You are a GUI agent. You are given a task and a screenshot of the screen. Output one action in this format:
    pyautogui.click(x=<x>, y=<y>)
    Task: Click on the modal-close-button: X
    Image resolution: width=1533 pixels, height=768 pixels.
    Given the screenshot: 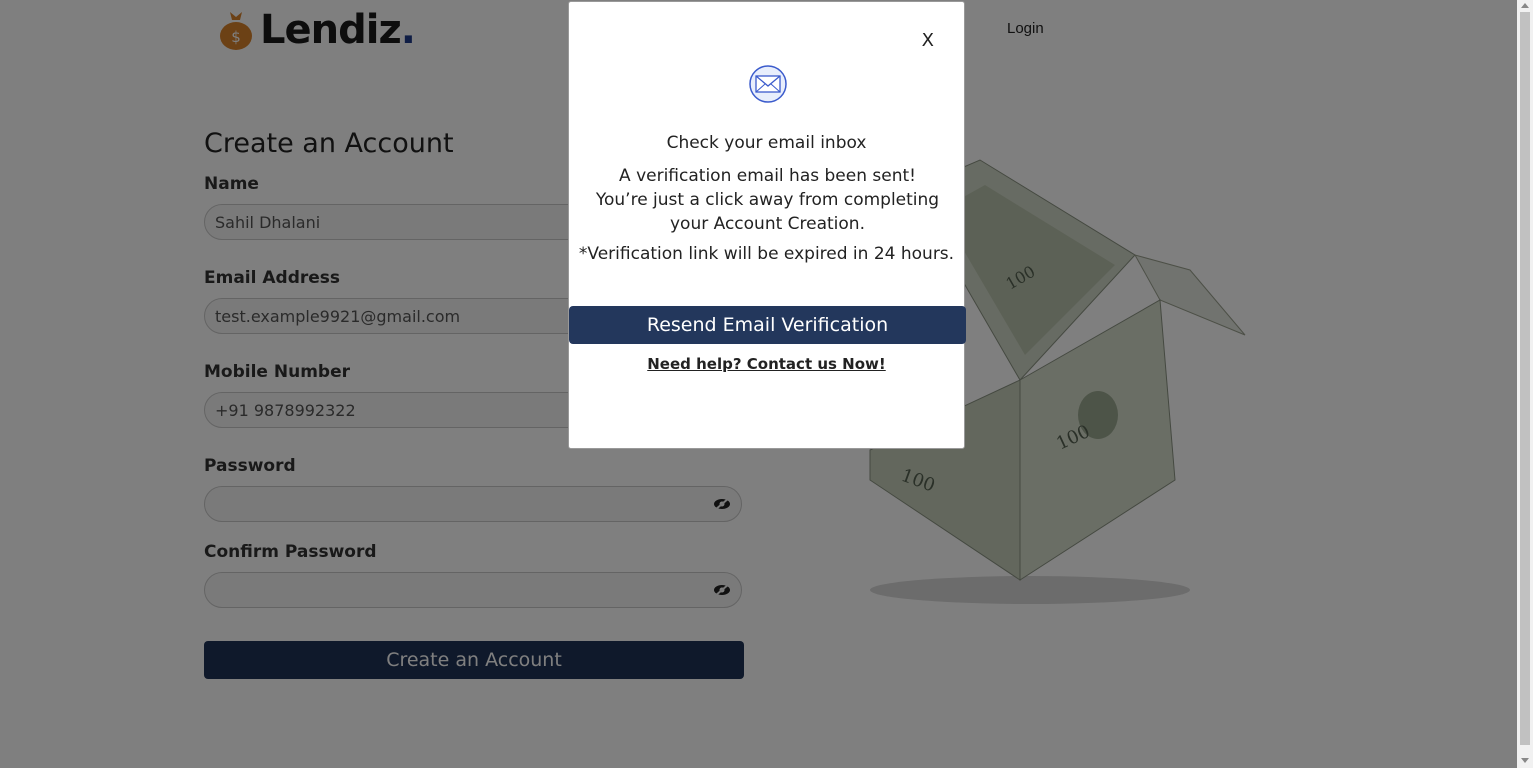 What is the action you would take?
    pyautogui.click(x=928, y=40)
    